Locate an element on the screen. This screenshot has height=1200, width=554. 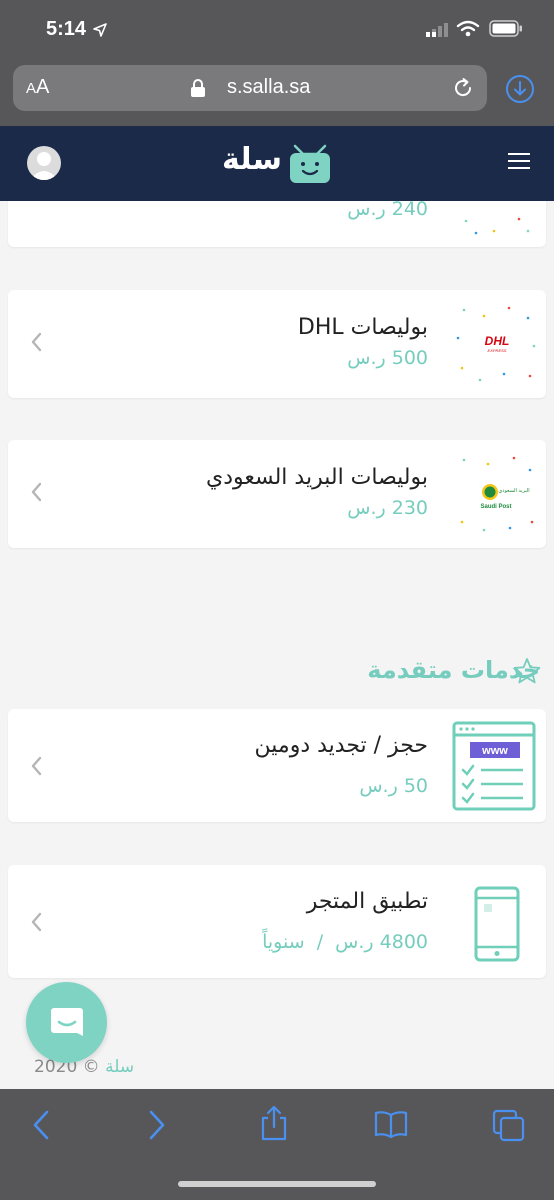
product-card-partial: 240 ر.س is located at coordinates (277, 224).